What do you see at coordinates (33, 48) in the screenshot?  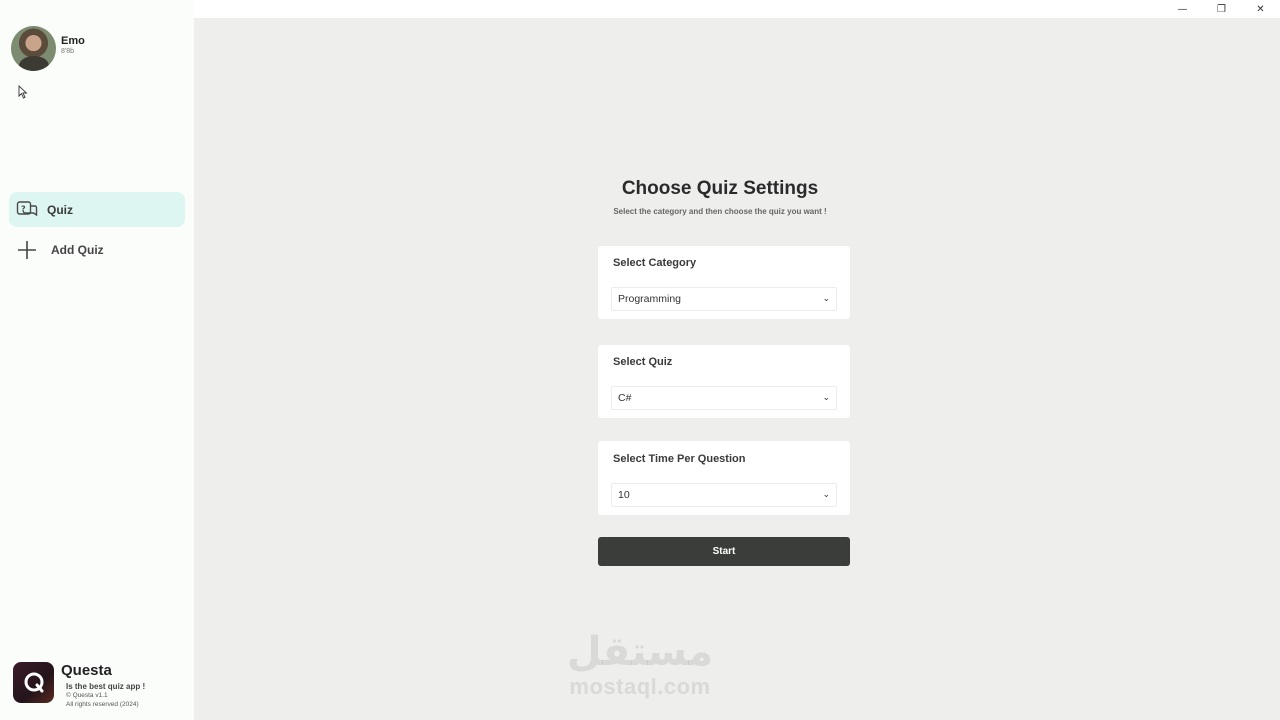 I see `avatar` at bounding box center [33, 48].